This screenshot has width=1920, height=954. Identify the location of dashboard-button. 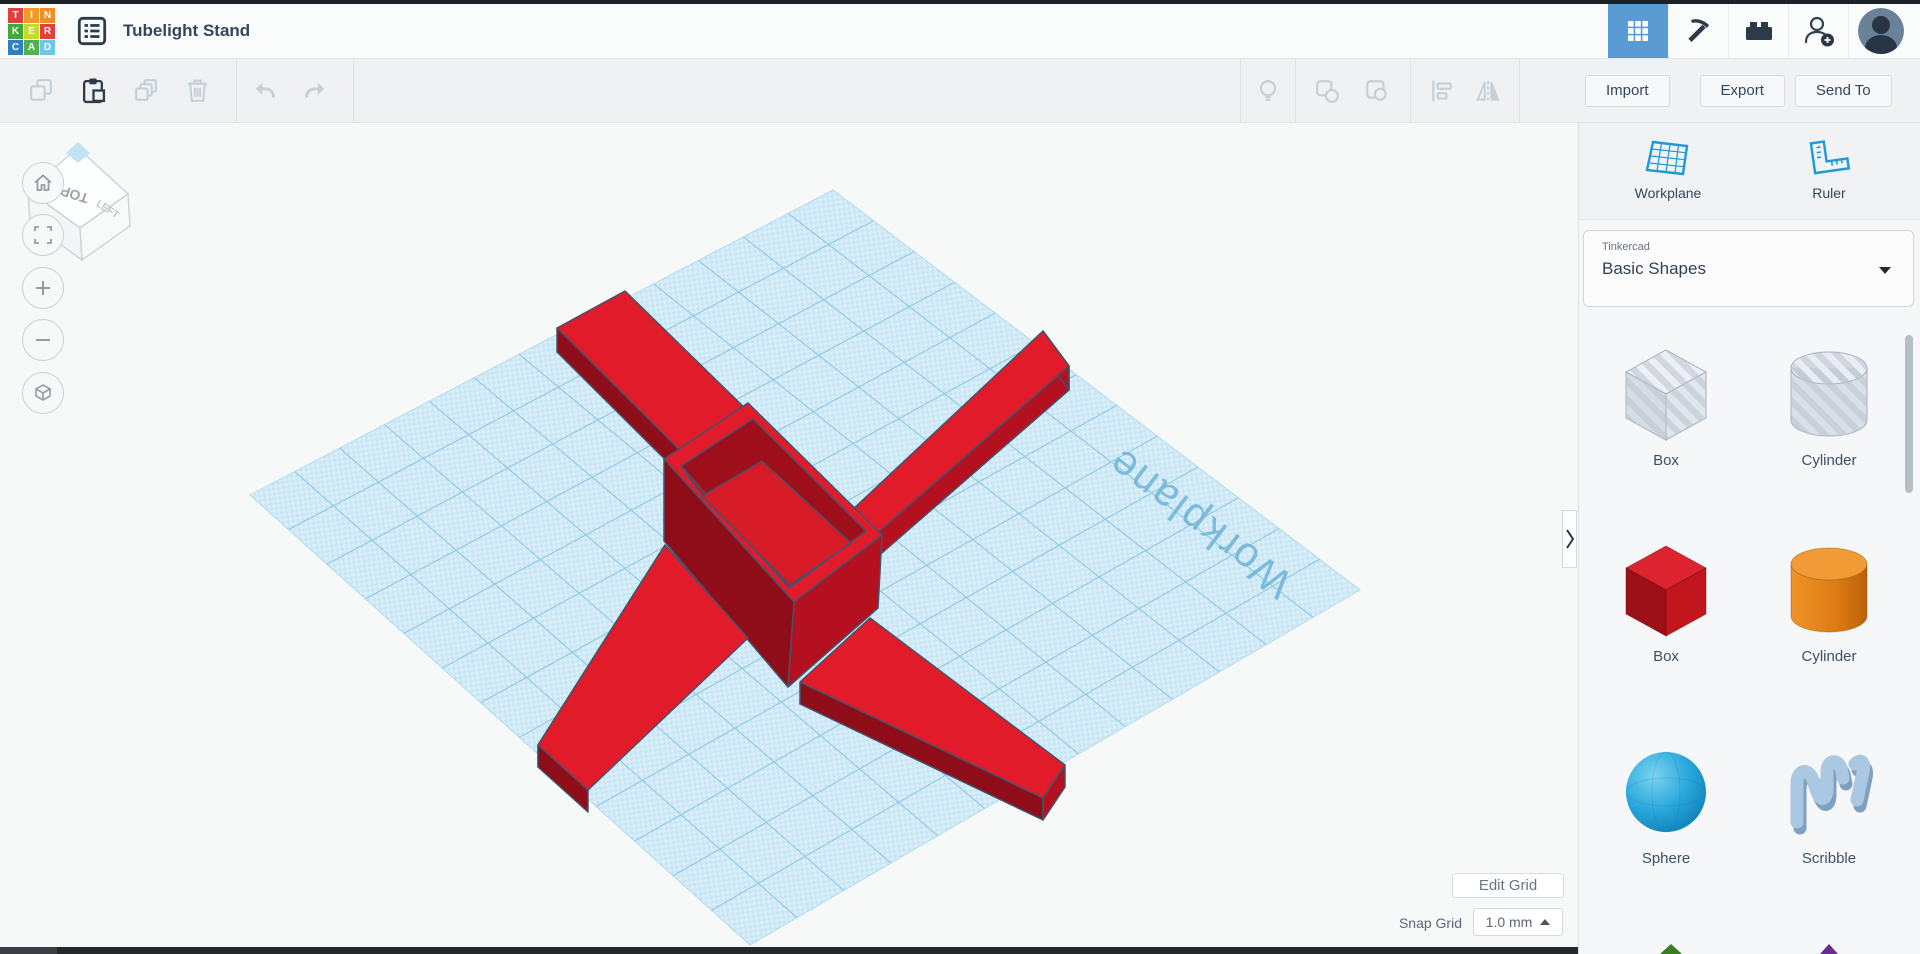
(1638, 31).